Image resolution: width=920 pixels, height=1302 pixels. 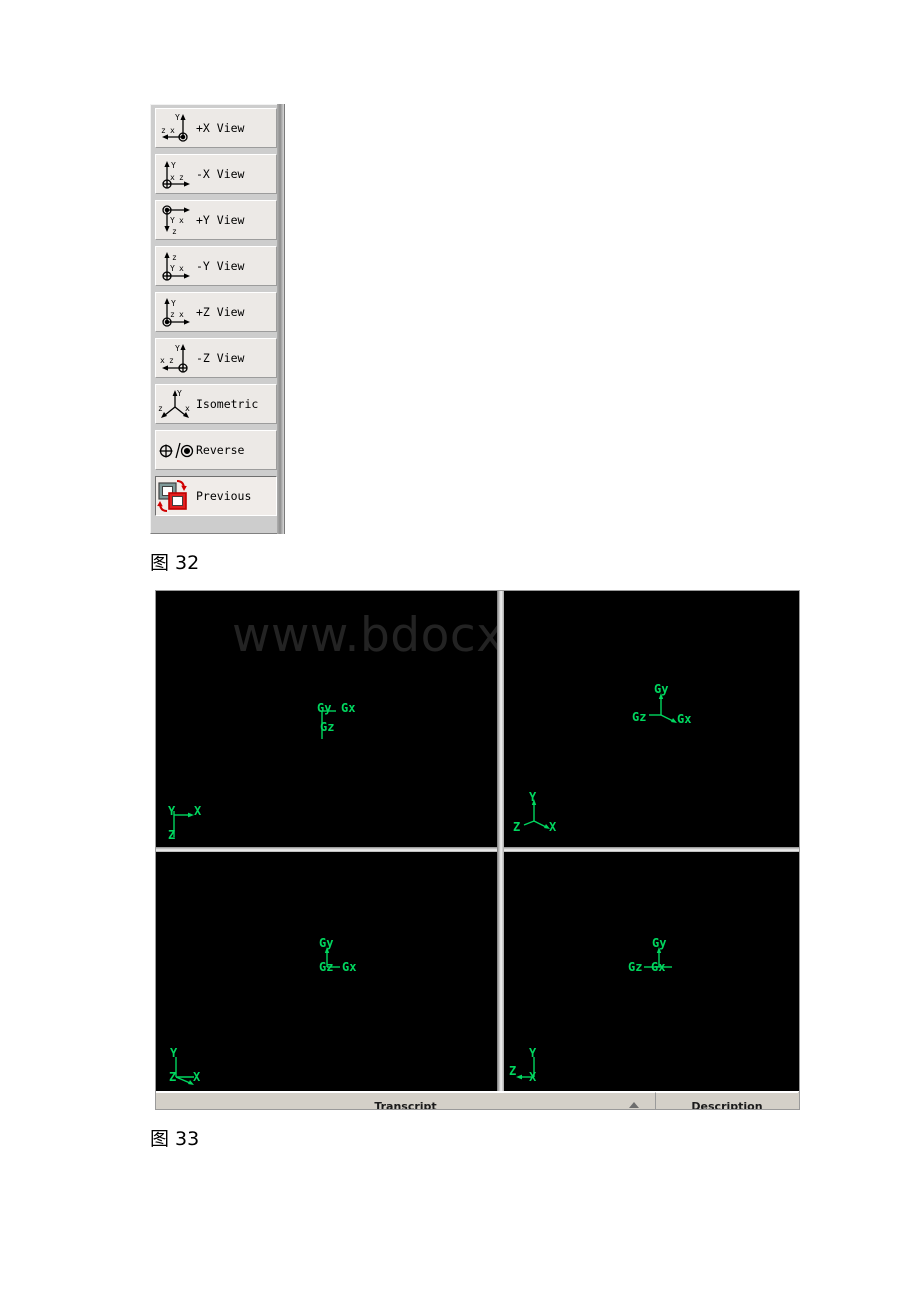 I want to click on axis-triad-isometric-icon: Y z x, so click(x=176, y=404).